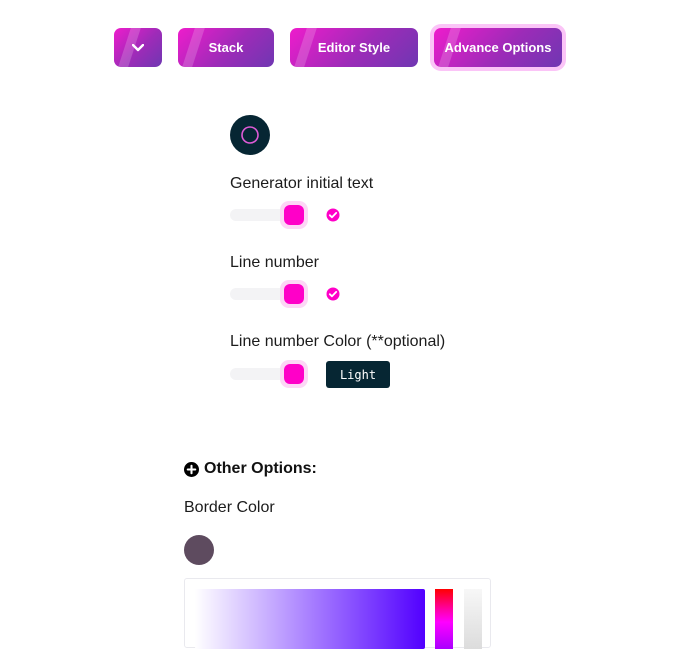  I want to click on color-hue-slider, so click(444, 619).